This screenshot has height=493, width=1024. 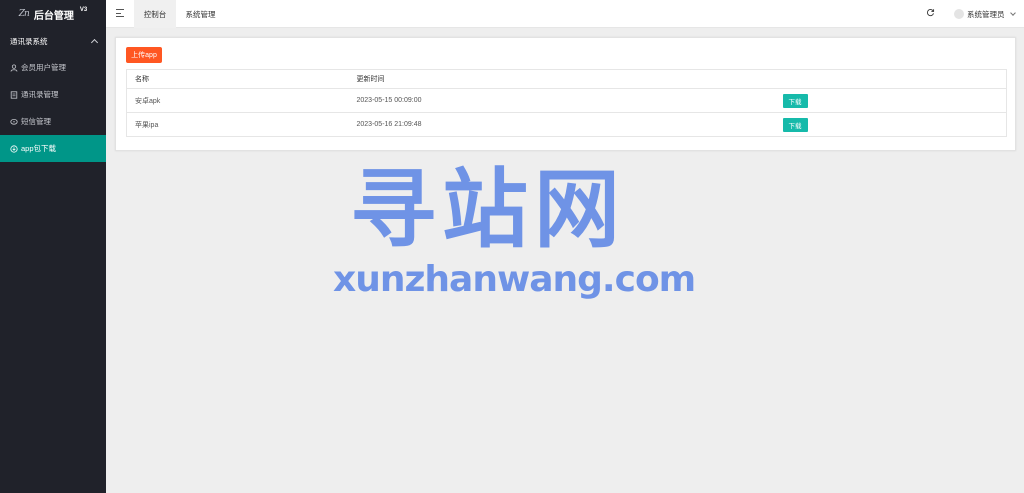 What do you see at coordinates (144, 55) in the screenshot?
I see `upload-app-button: 上传app` at bounding box center [144, 55].